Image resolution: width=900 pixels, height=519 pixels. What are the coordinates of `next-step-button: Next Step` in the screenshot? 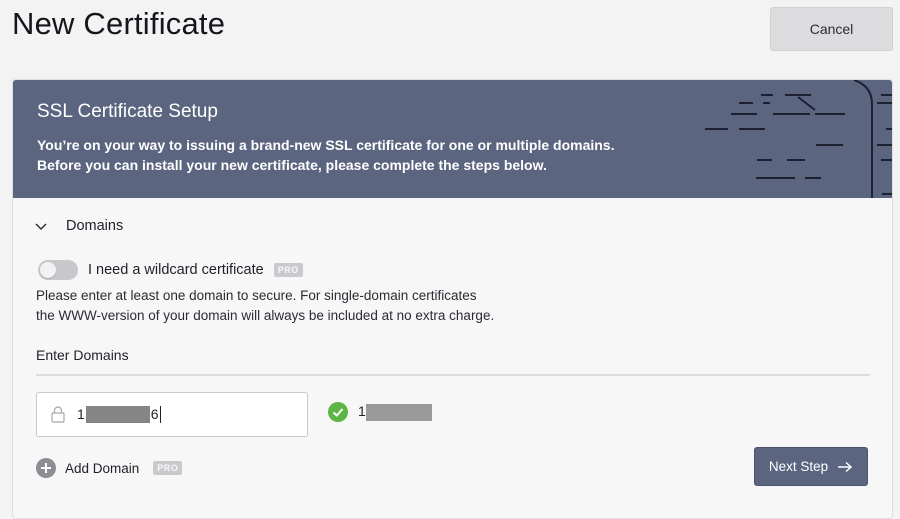 It's located at (811, 466).